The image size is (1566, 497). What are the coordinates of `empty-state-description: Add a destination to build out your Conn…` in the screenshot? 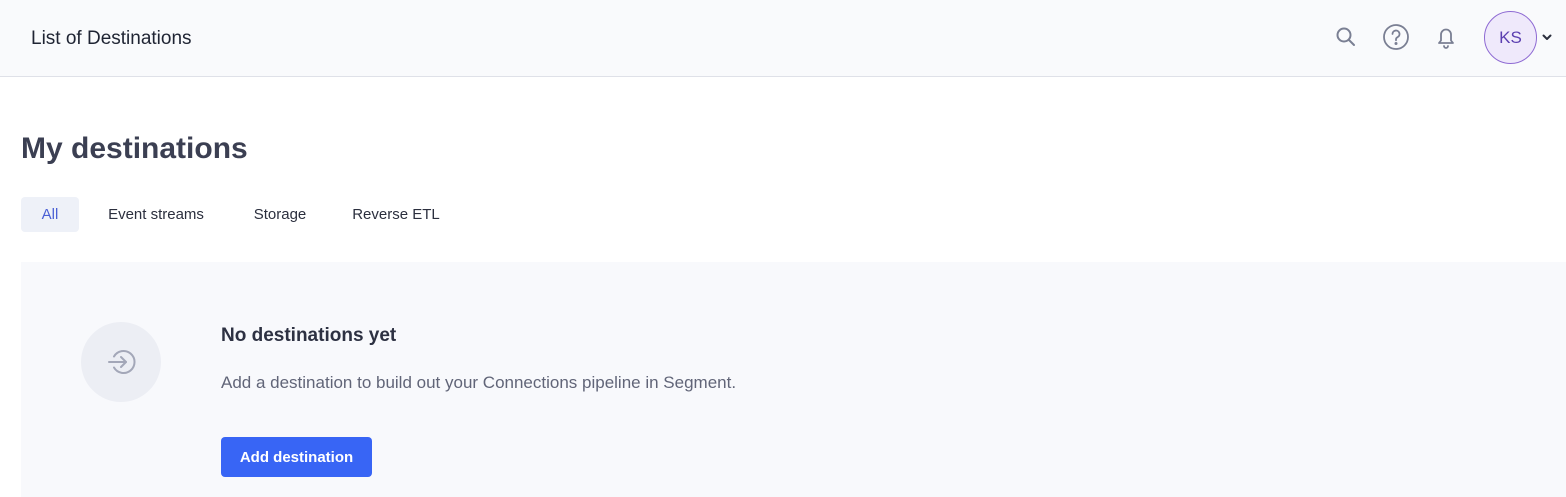 It's located at (479, 382).